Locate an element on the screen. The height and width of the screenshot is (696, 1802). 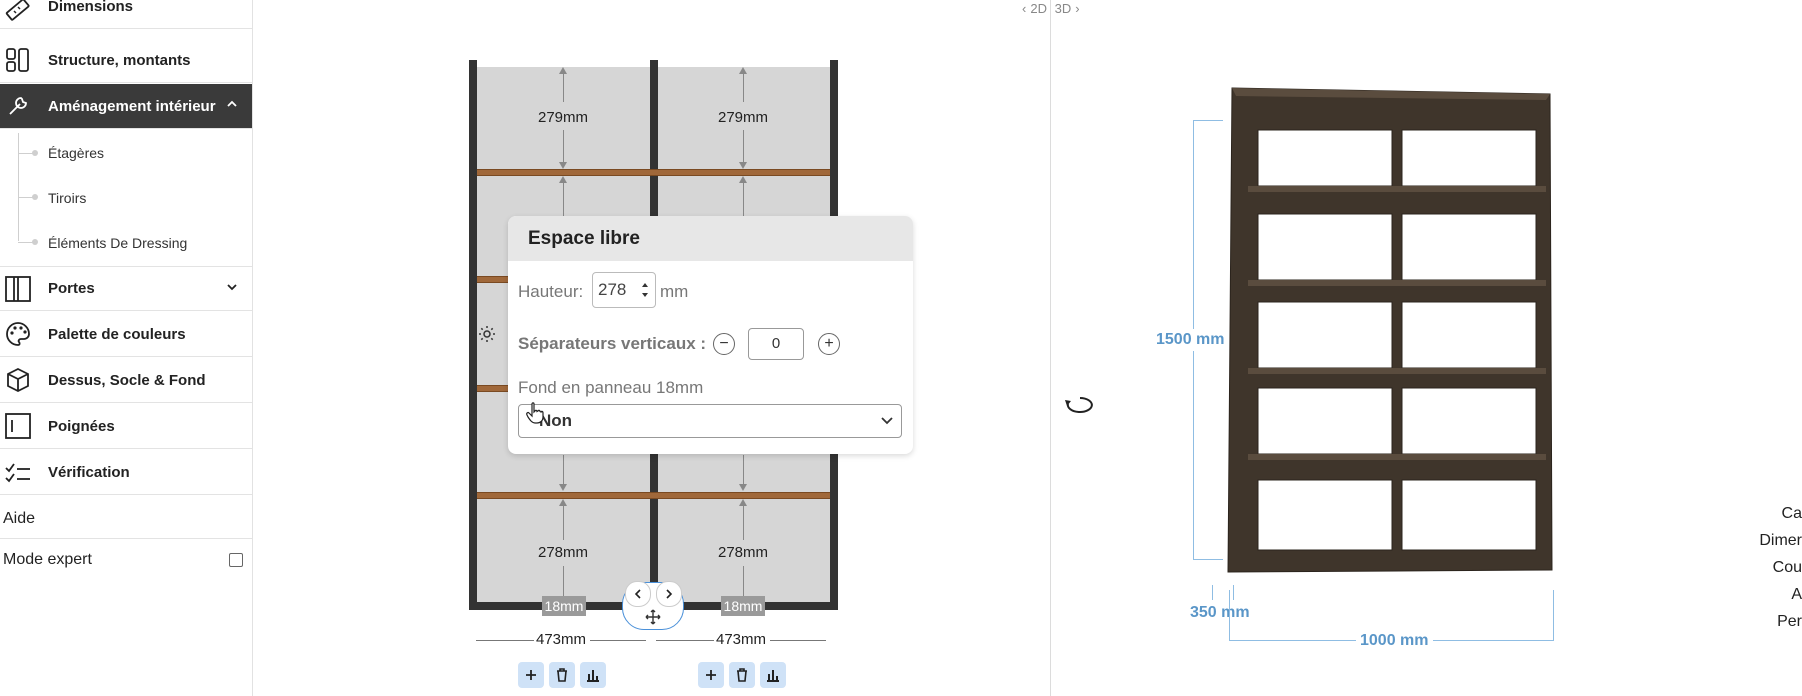
palette-icon is located at coordinates (18, 334).